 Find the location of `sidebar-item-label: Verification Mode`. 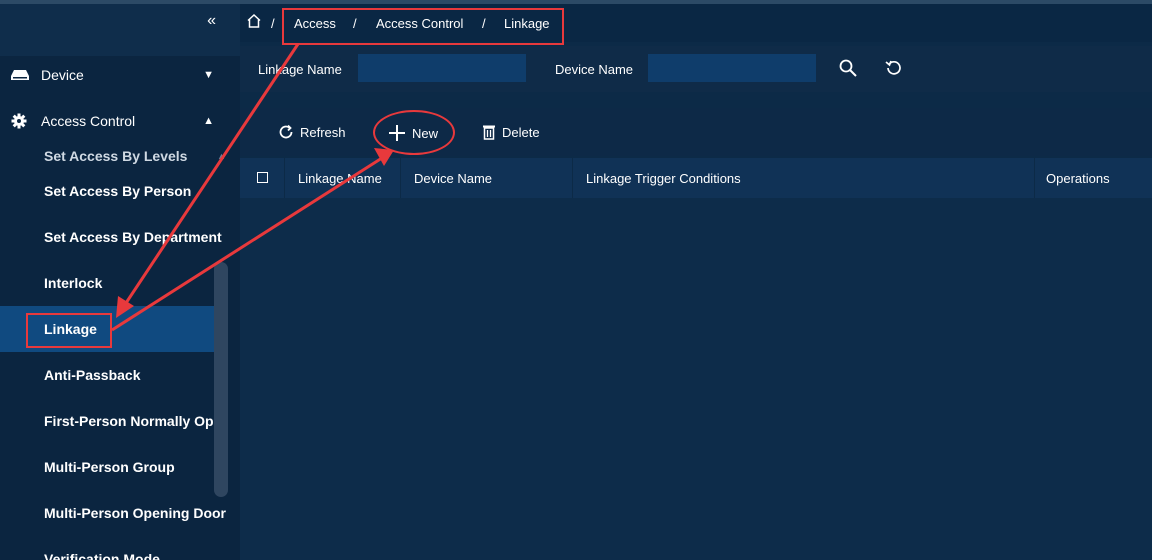

sidebar-item-label: Verification Mode is located at coordinates (102, 555).